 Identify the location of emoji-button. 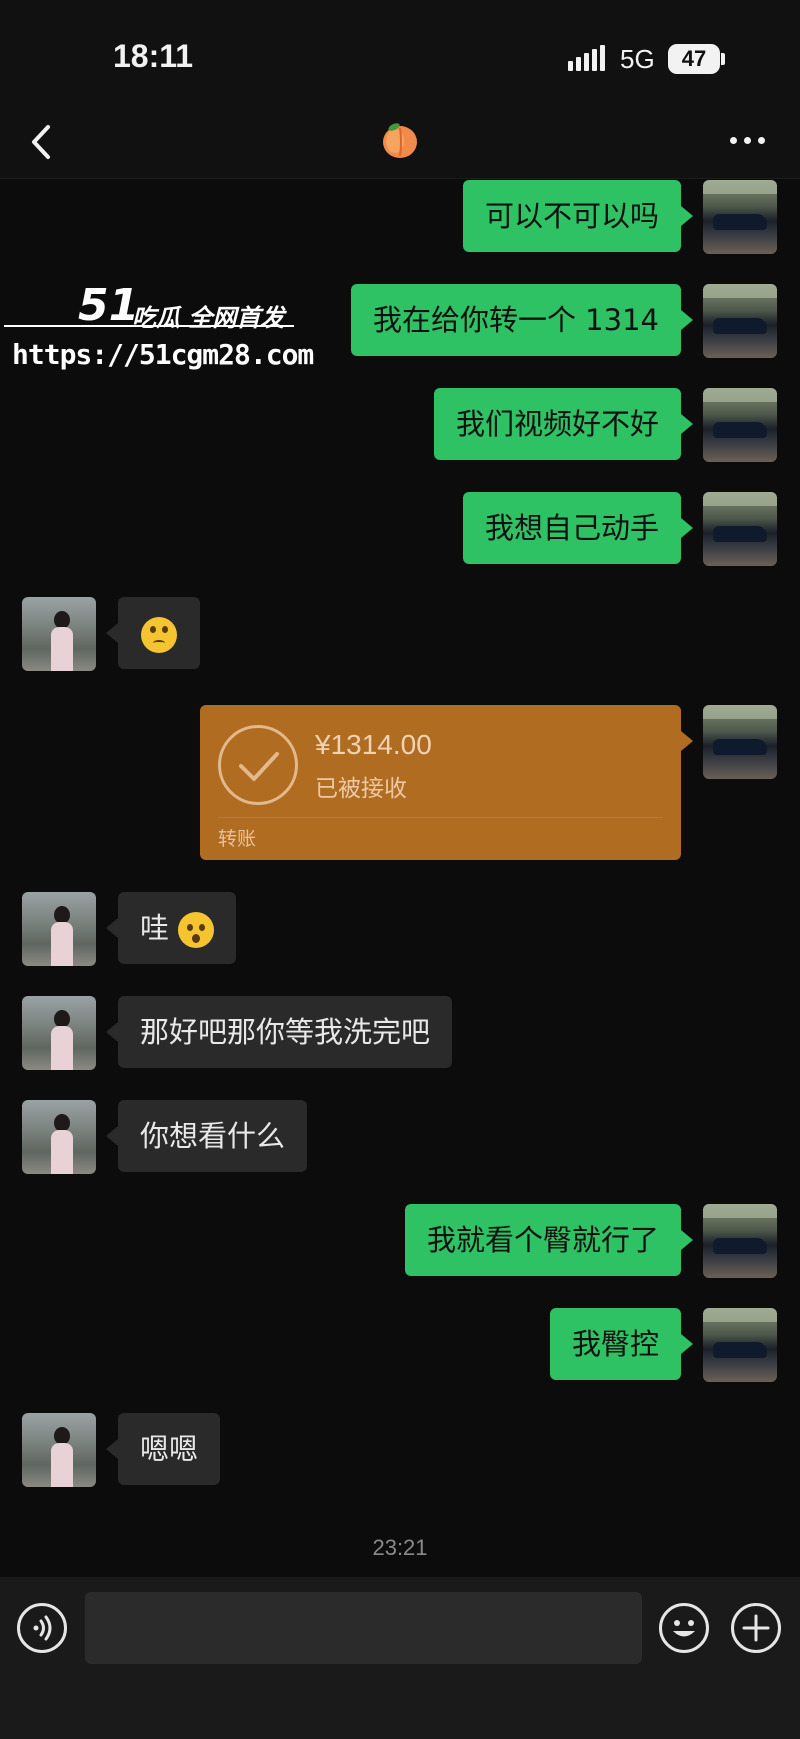
(684, 1628).